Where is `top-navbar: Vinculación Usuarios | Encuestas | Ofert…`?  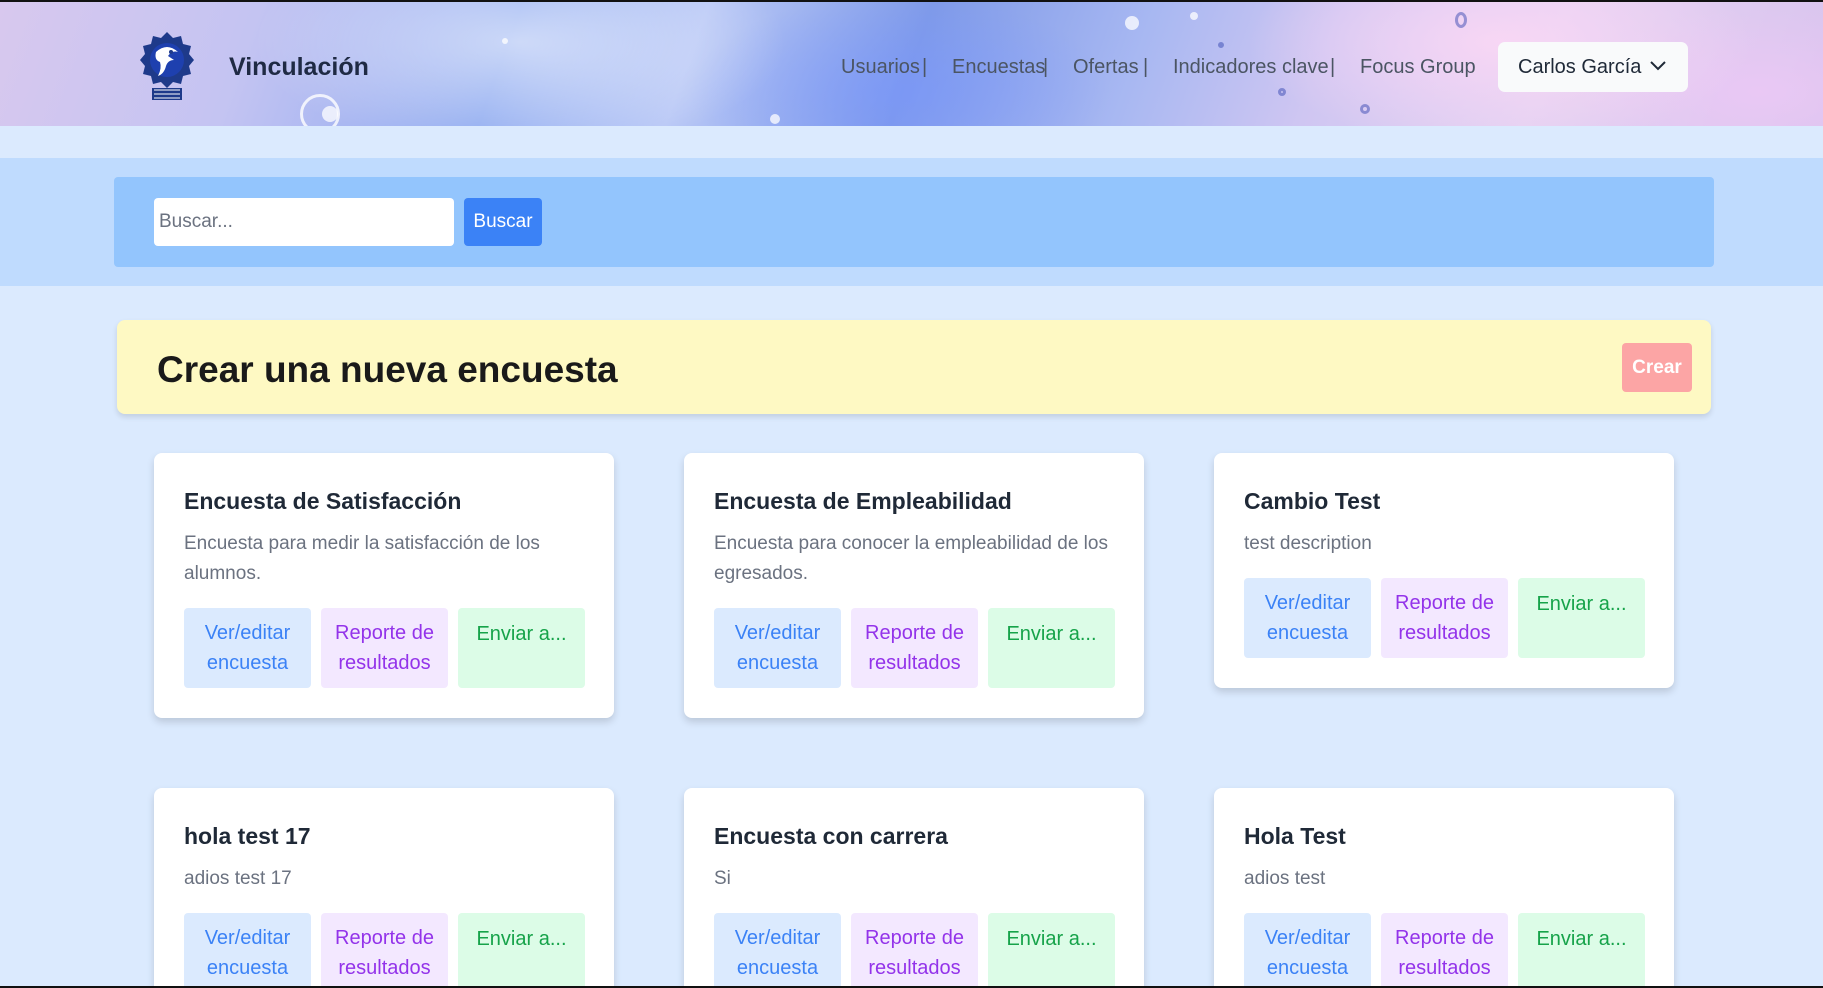 top-navbar: Vinculación Usuarios | Encuestas | Ofert… is located at coordinates (911, 67).